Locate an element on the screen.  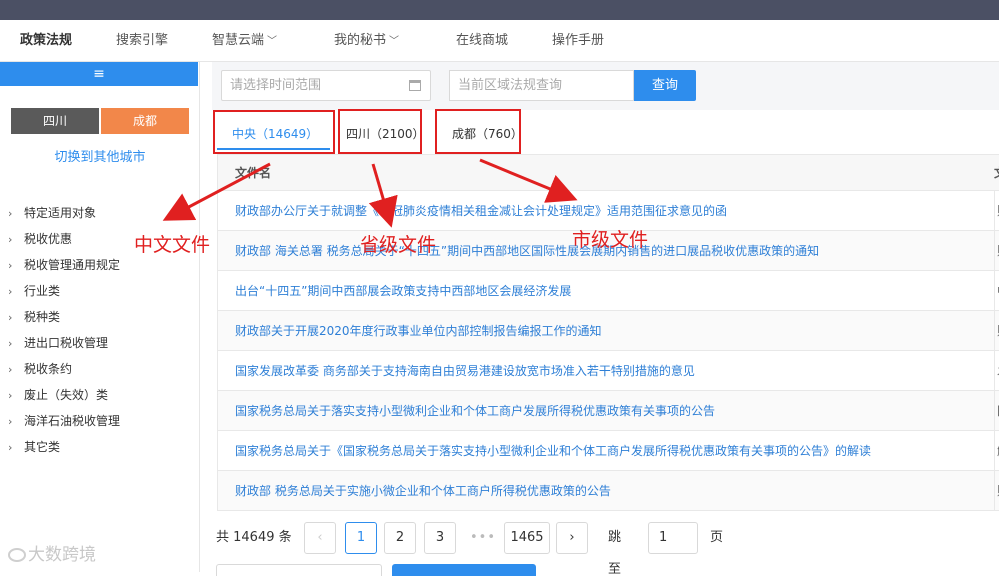
top-bar is located at coordinates (499, 10).